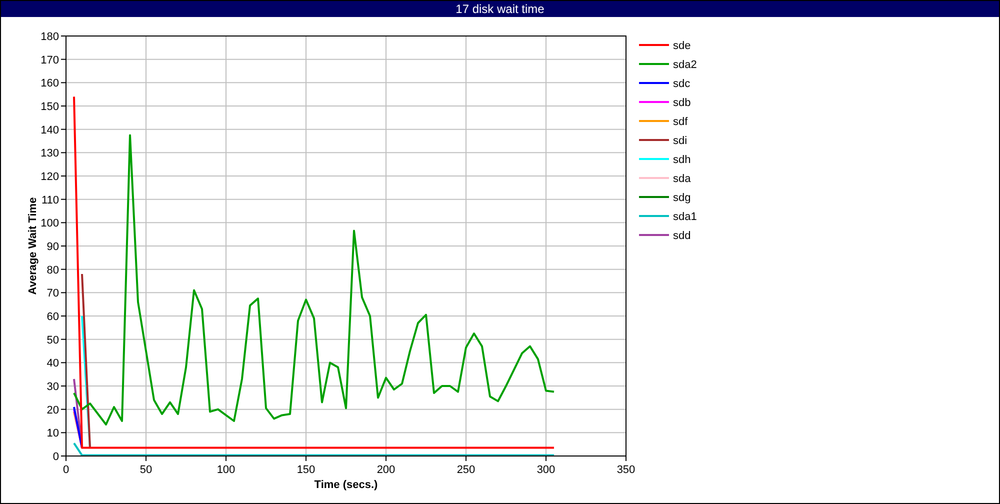 This screenshot has height=504, width=1000. I want to click on axis-tick-label: 20, so click(52, 410).